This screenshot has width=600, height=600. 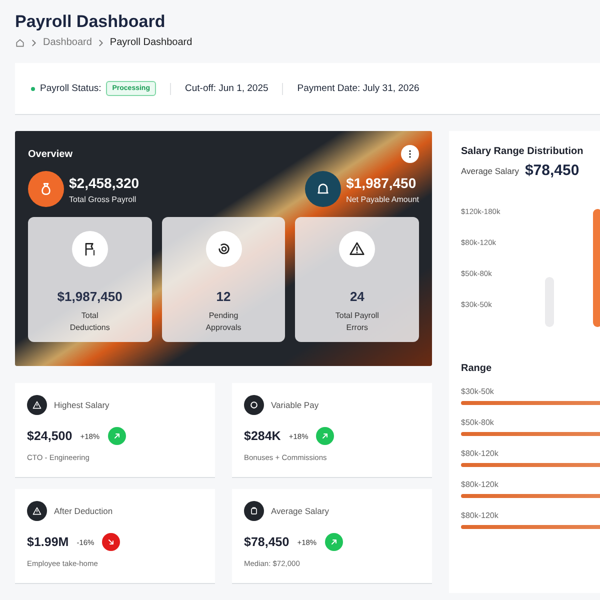 I want to click on panel-title: Salary Range Distribution, so click(x=522, y=151).